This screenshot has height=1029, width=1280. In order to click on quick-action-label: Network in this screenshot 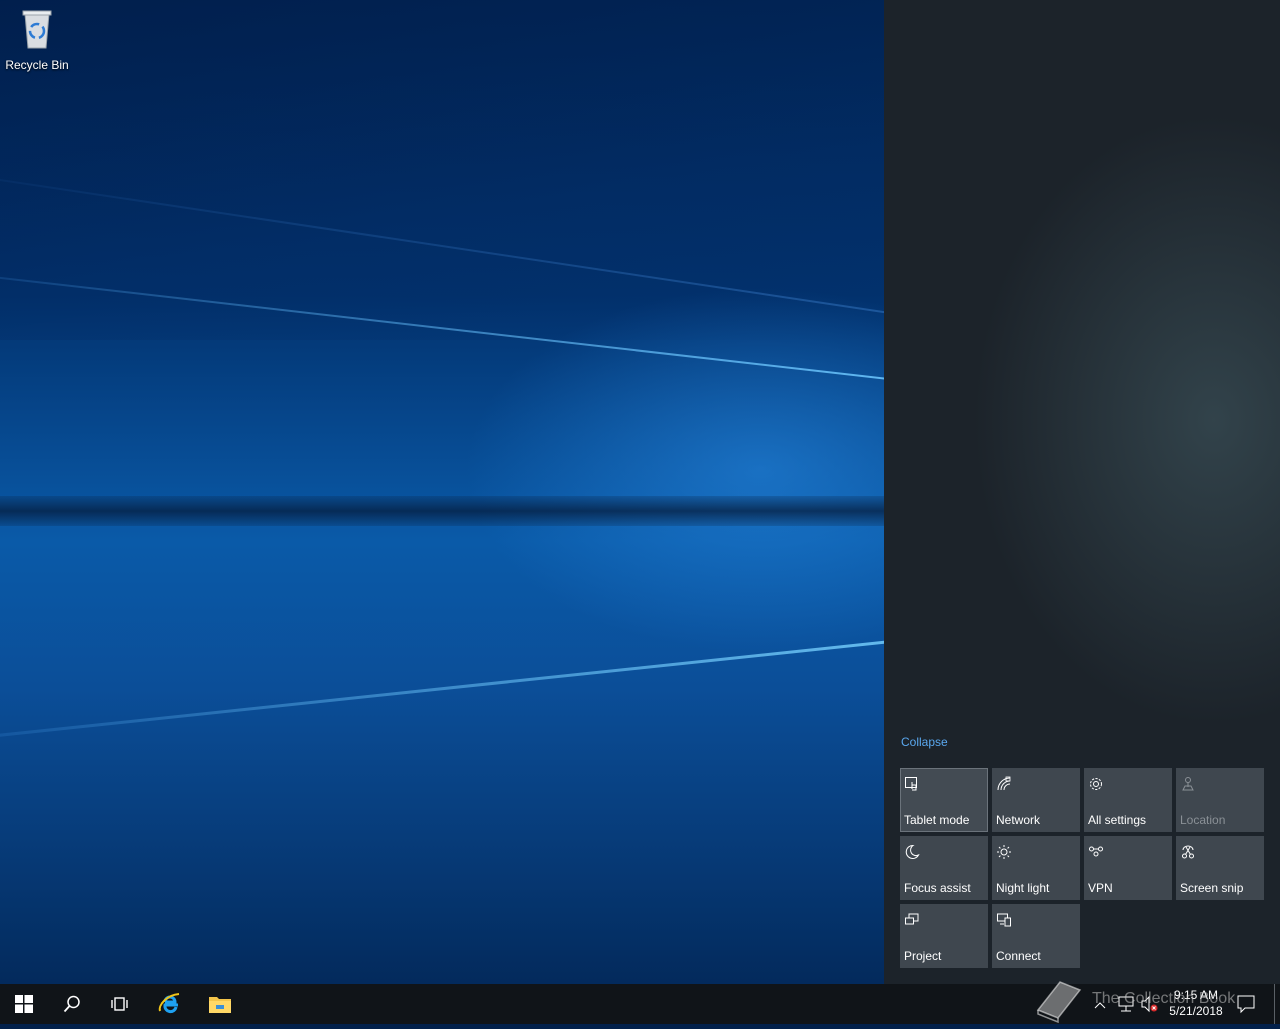, I will do `click(1018, 820)`.